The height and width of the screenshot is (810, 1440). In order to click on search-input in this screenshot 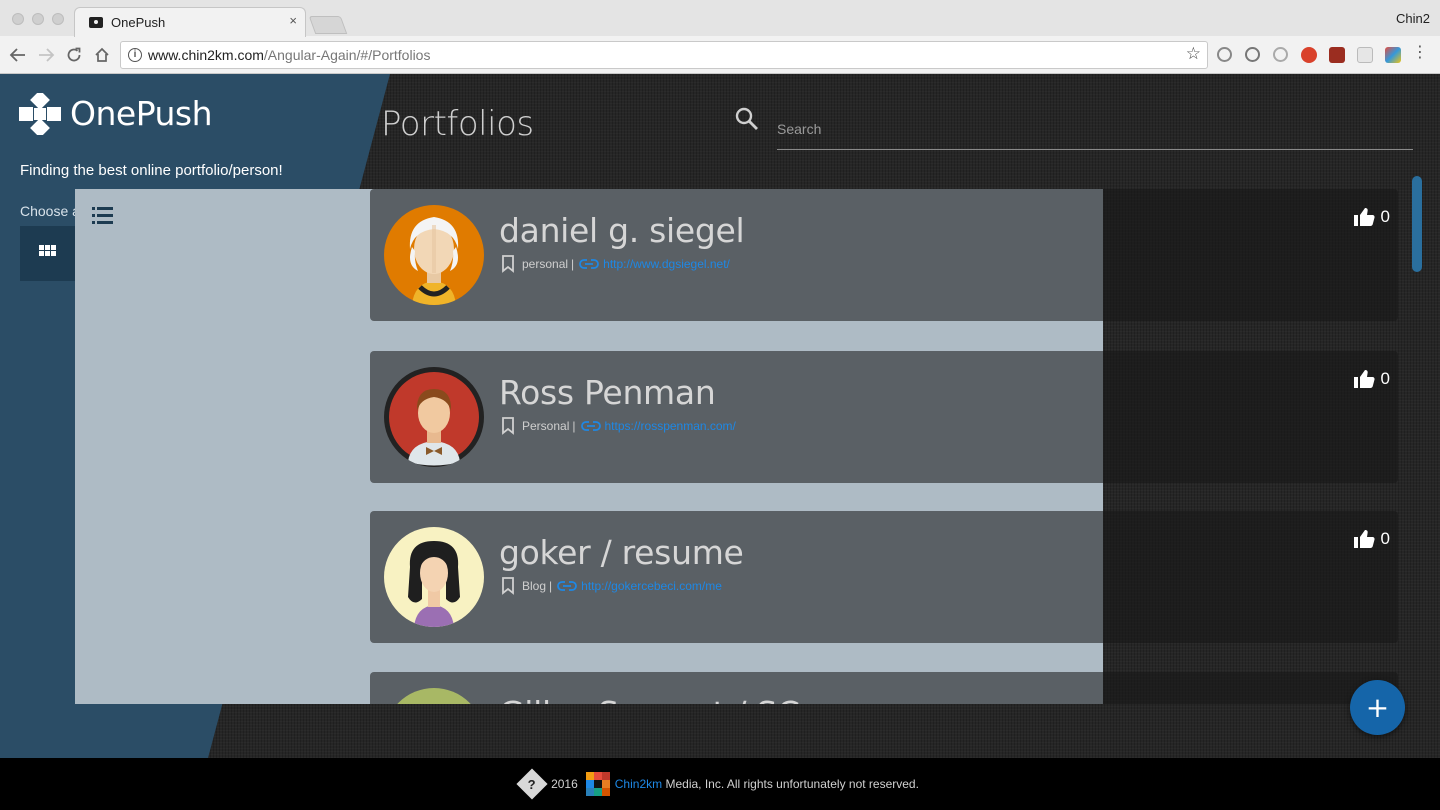, I will do `click(1095, 131)`.